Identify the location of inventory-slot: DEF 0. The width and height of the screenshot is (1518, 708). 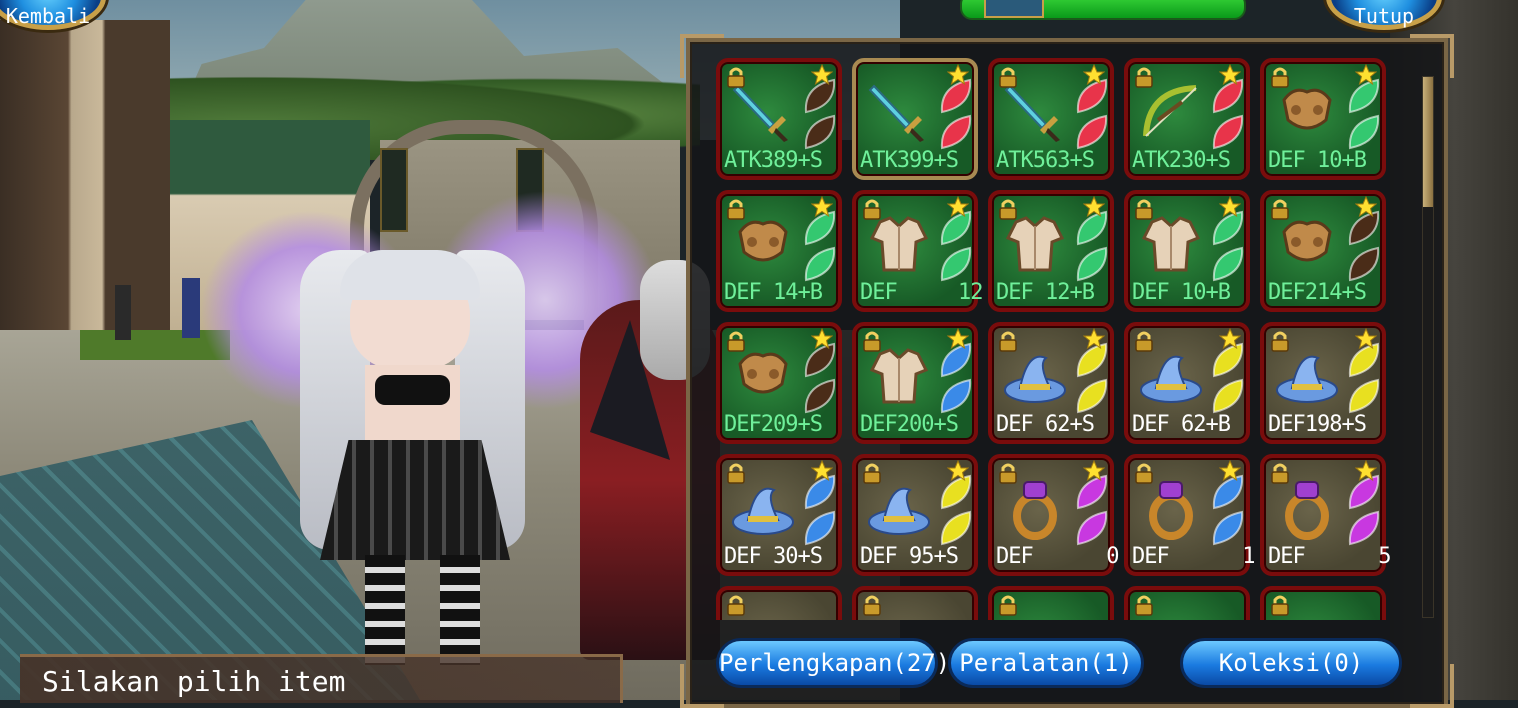
(1053, 515).